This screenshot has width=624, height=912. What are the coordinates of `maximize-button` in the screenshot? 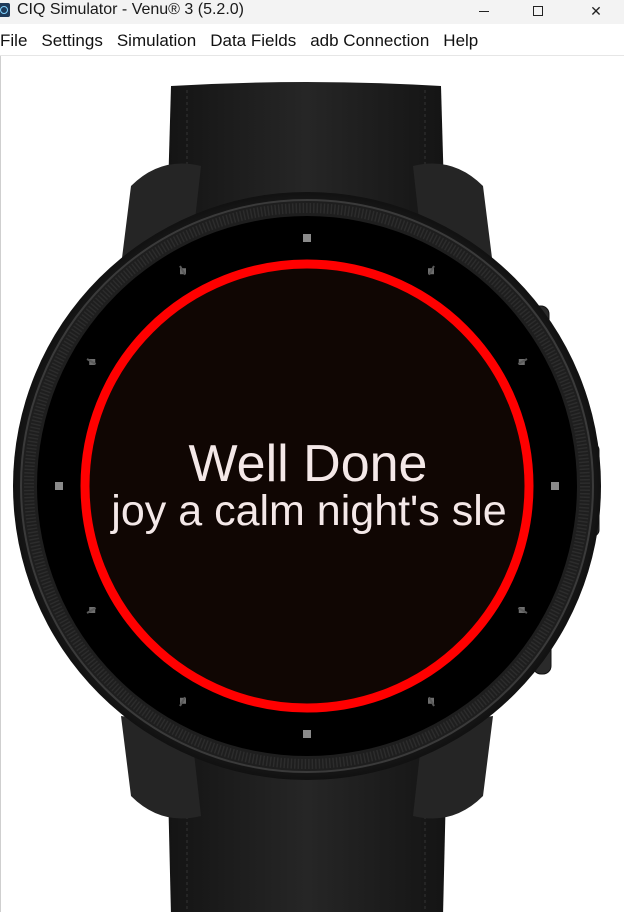 It's located at (538, 11).